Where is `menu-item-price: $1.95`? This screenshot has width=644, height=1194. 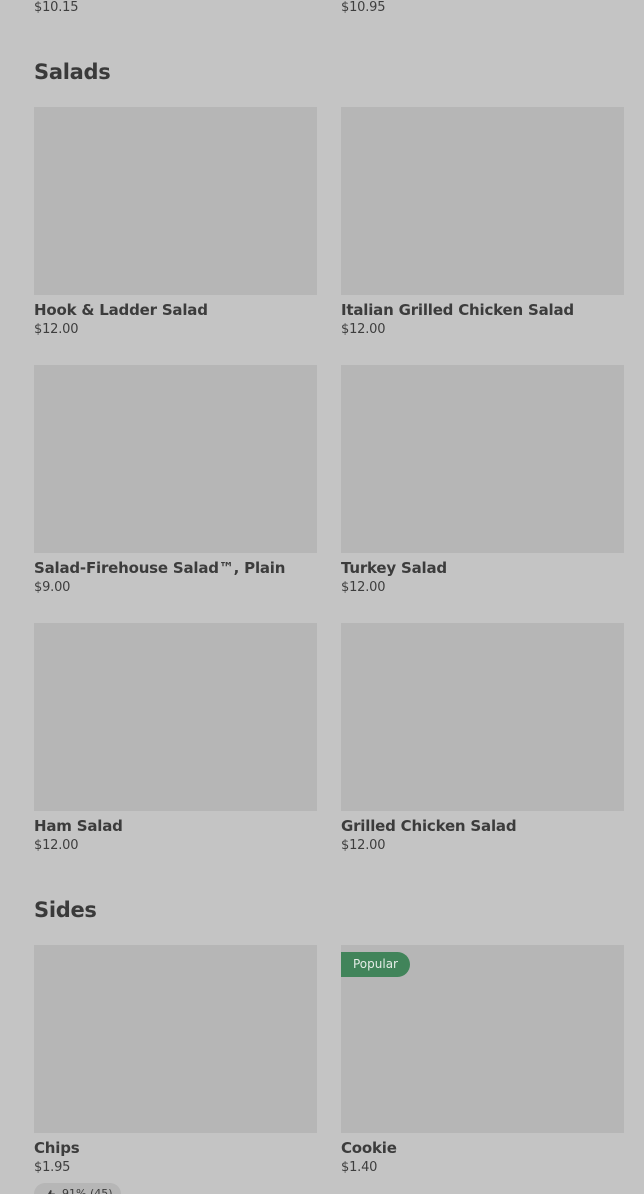 menu-item-price: $1.95 is located at coordinates (52, 1167).